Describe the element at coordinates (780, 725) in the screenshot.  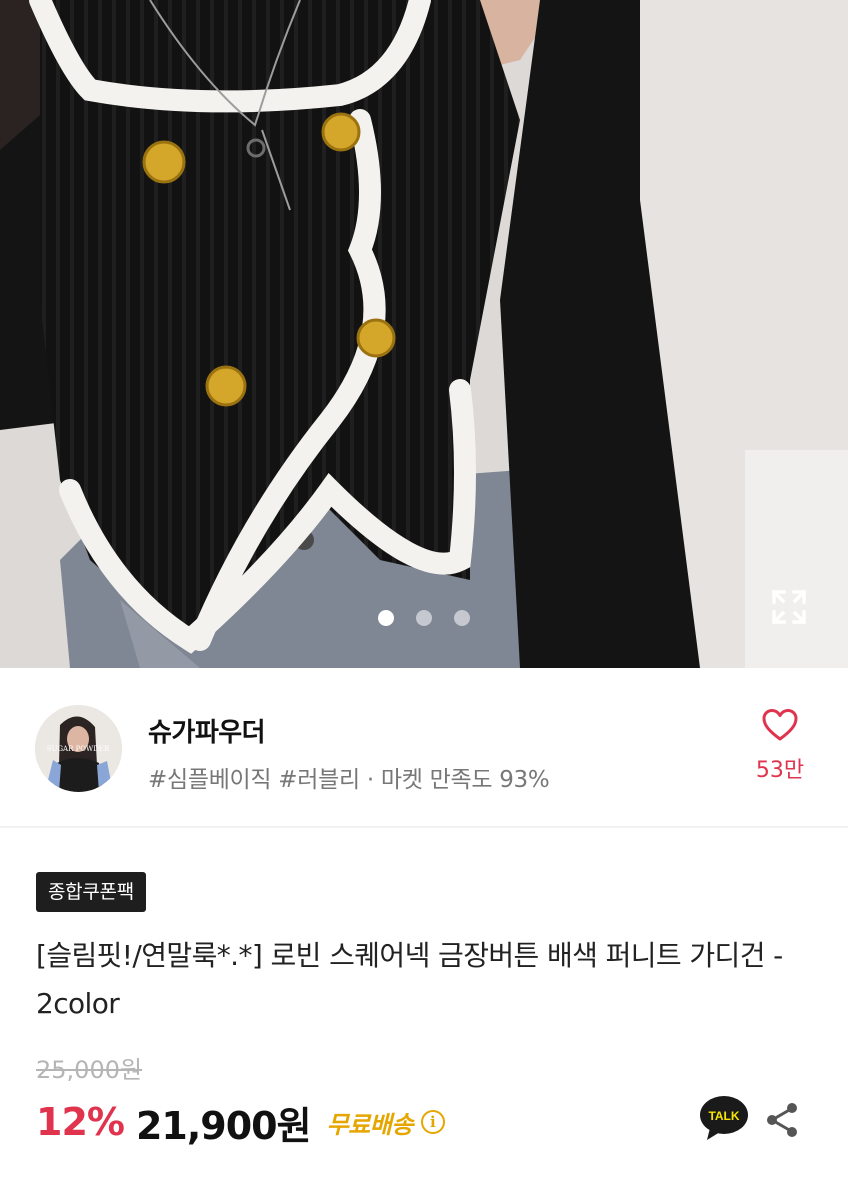
I see `heart-icon` at that location.